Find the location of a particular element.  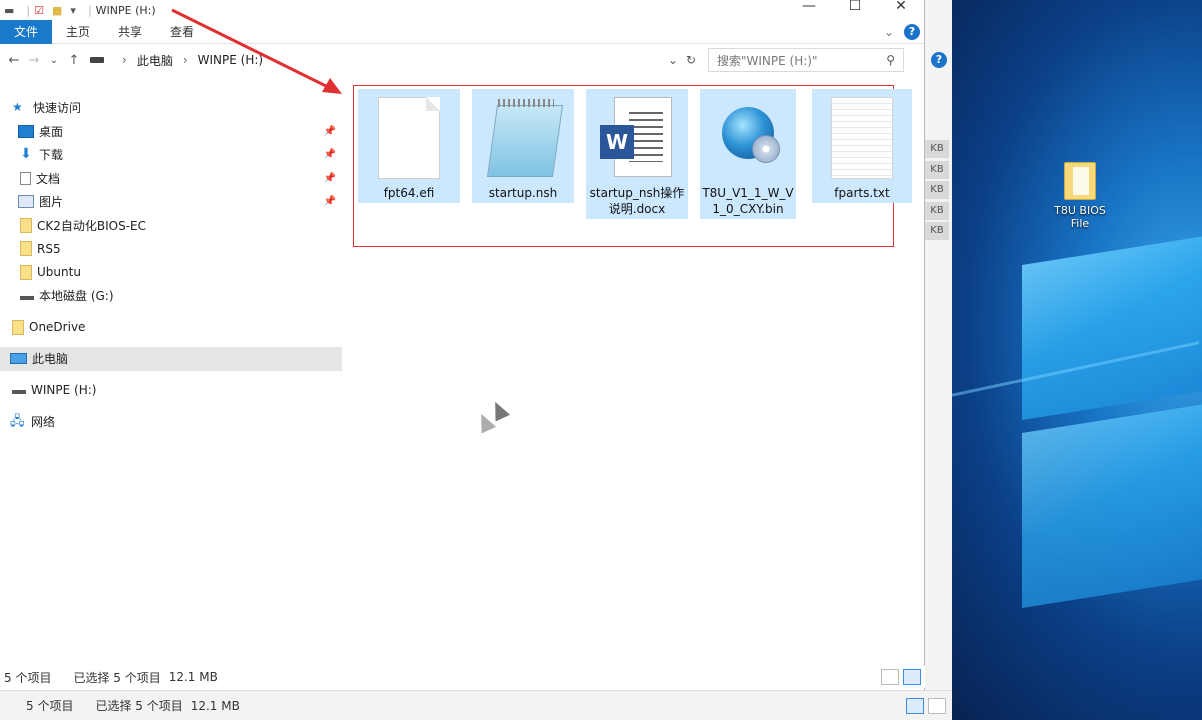

sidebar-item-onedrive: OneDrive is located at coordinates (171, 328).